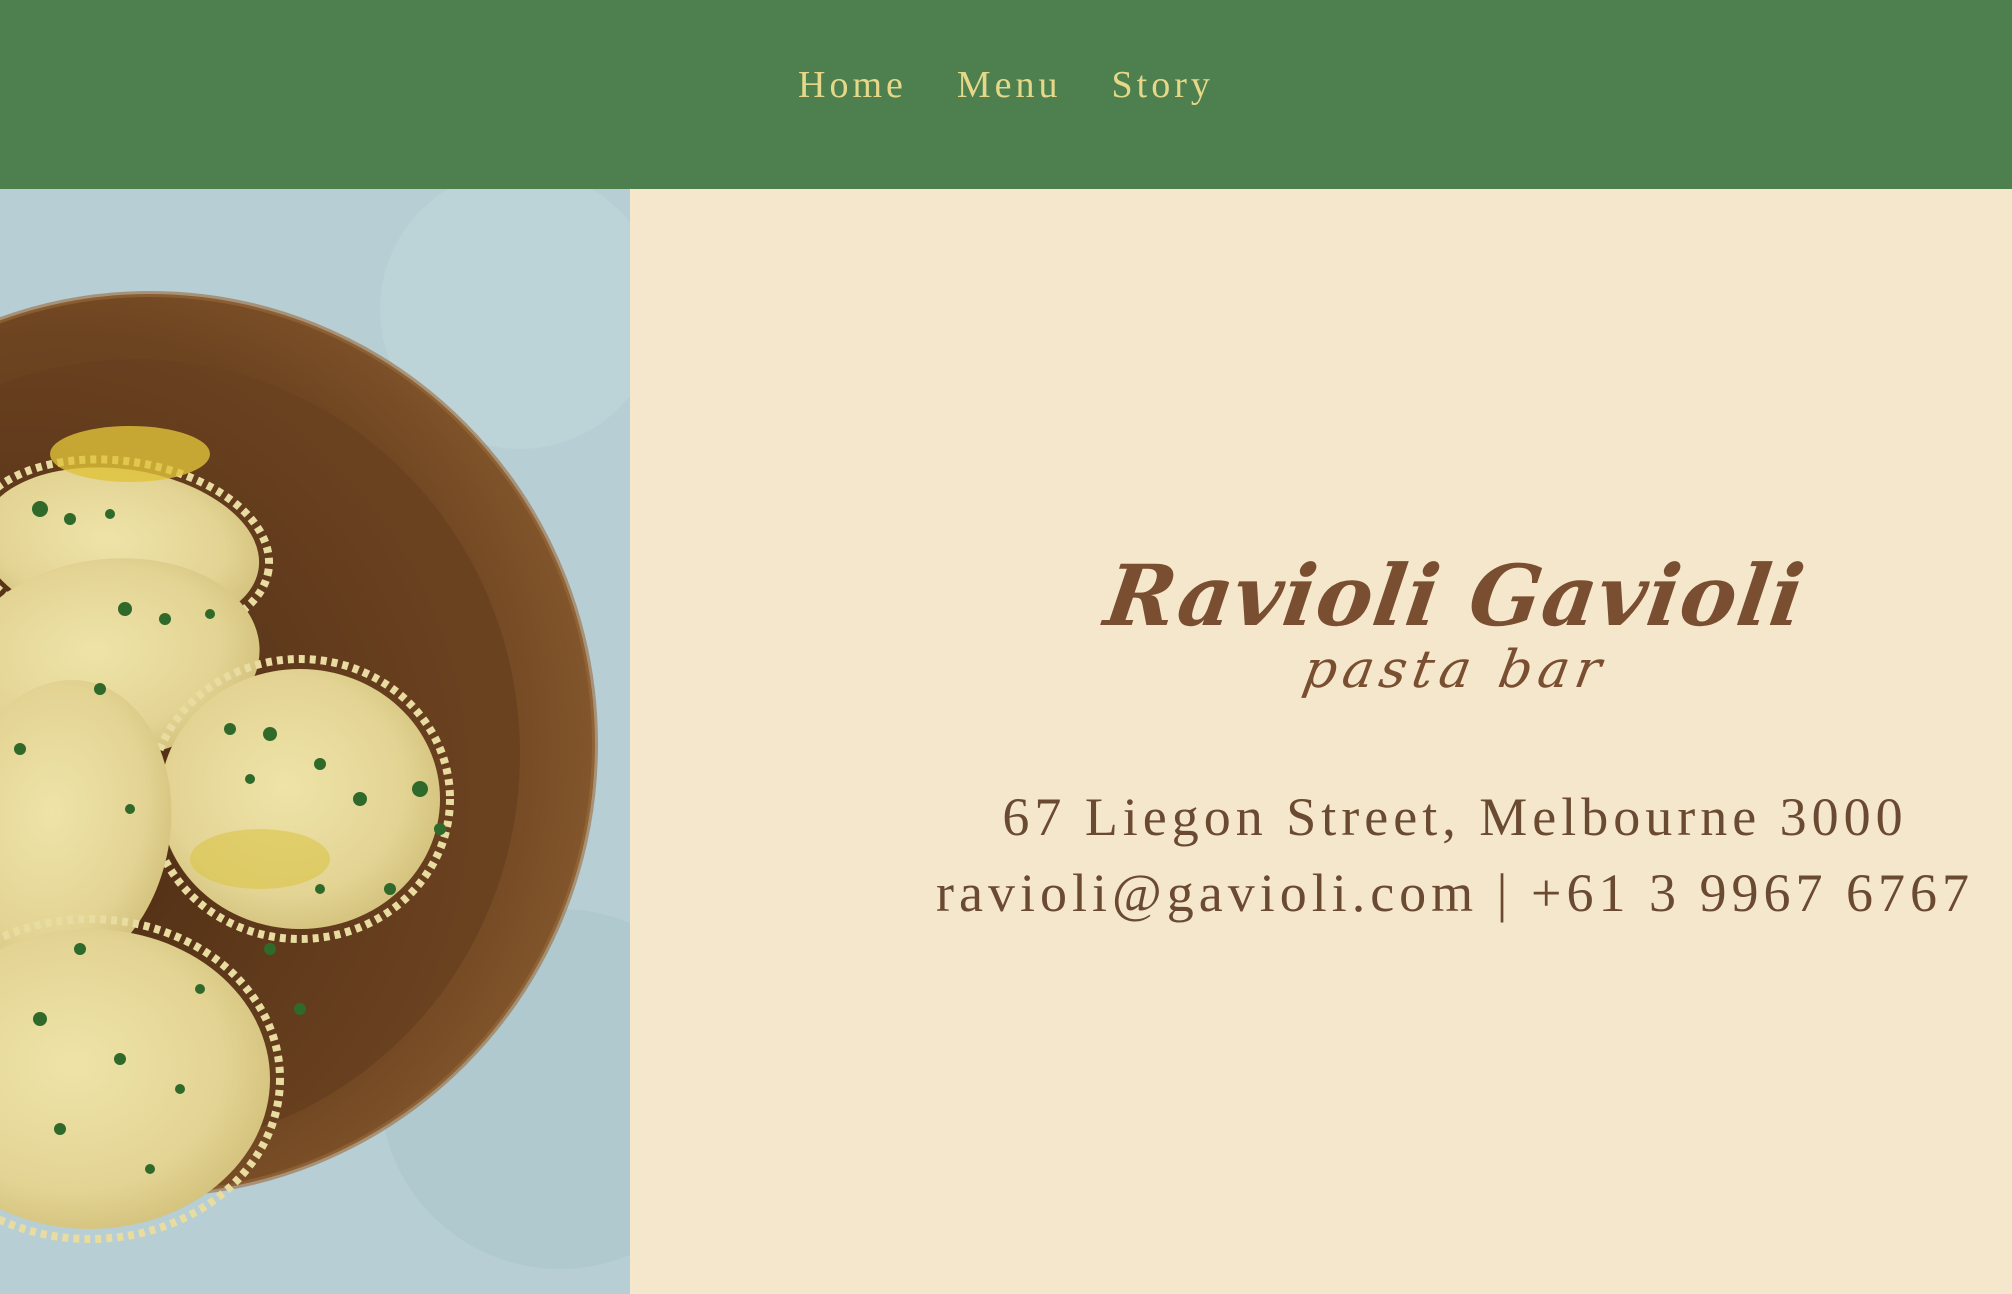 This screenshot has width=2012, height=1294. I want to click on nav-story-link: Story, so click(1163, 85).